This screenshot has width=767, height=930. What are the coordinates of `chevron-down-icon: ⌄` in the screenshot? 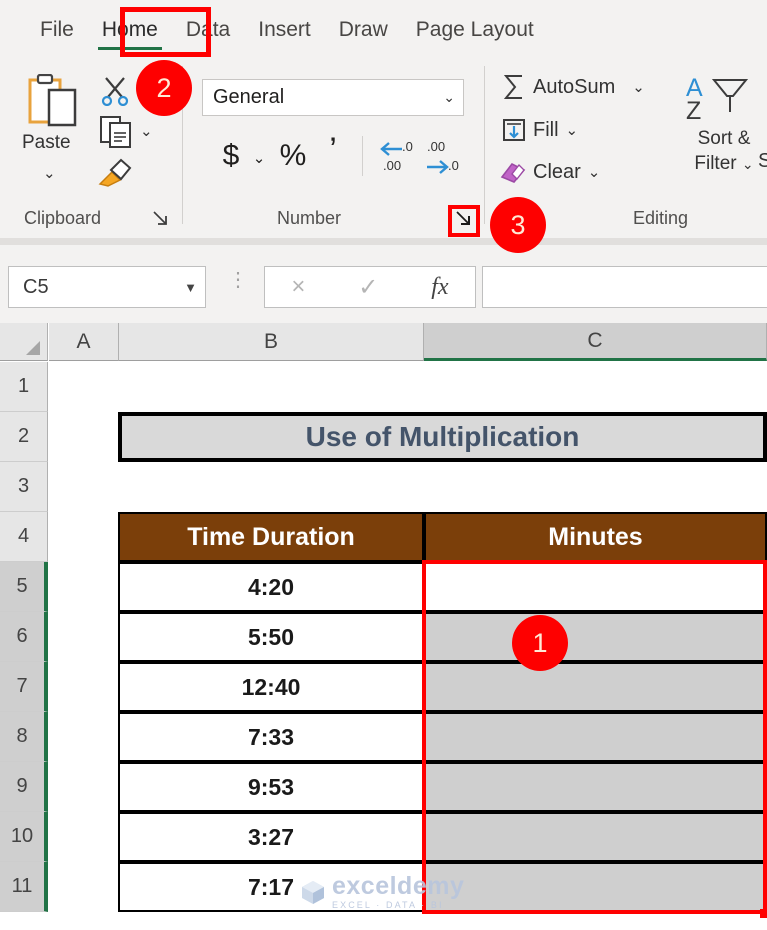 It's located at (449, 97).